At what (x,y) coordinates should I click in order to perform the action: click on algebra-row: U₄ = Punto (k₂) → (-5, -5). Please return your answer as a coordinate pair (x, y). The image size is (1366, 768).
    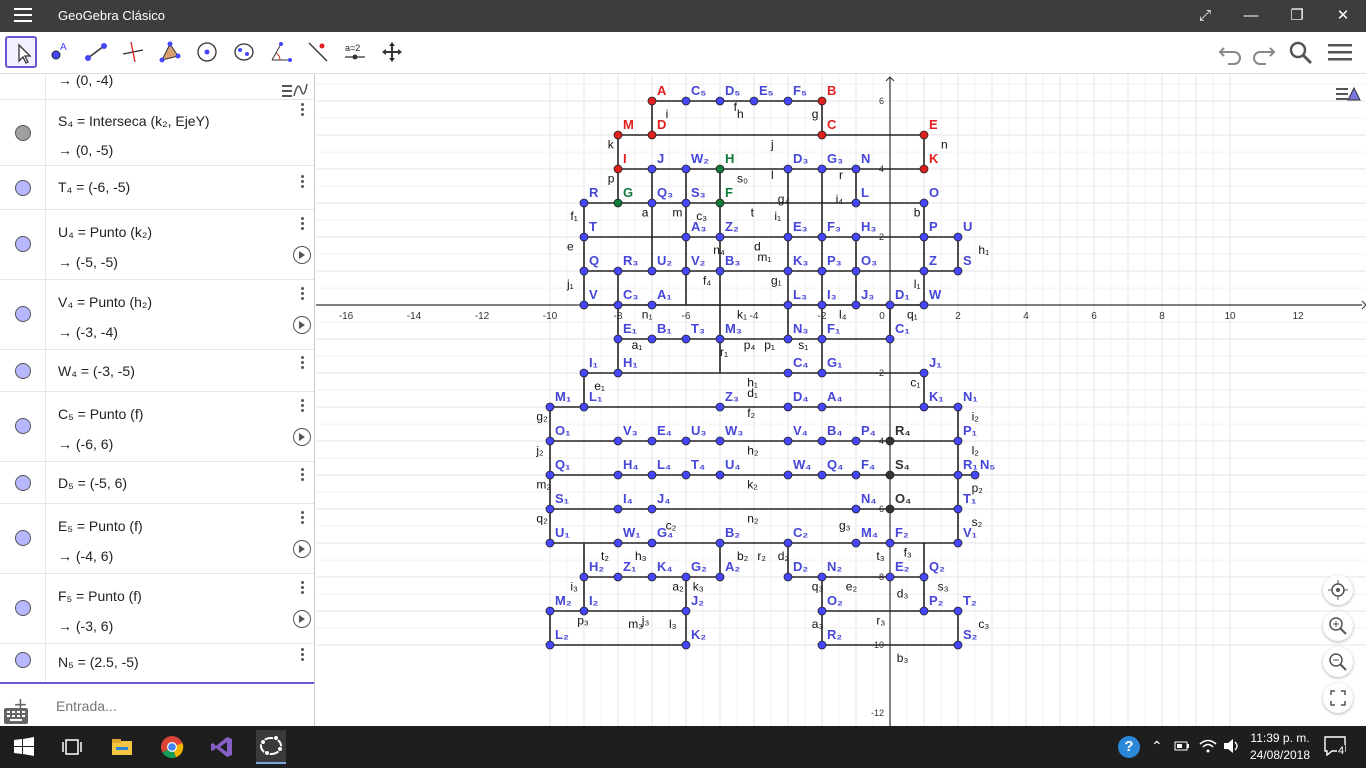
    Looking at the image, I should click on (157, 245).